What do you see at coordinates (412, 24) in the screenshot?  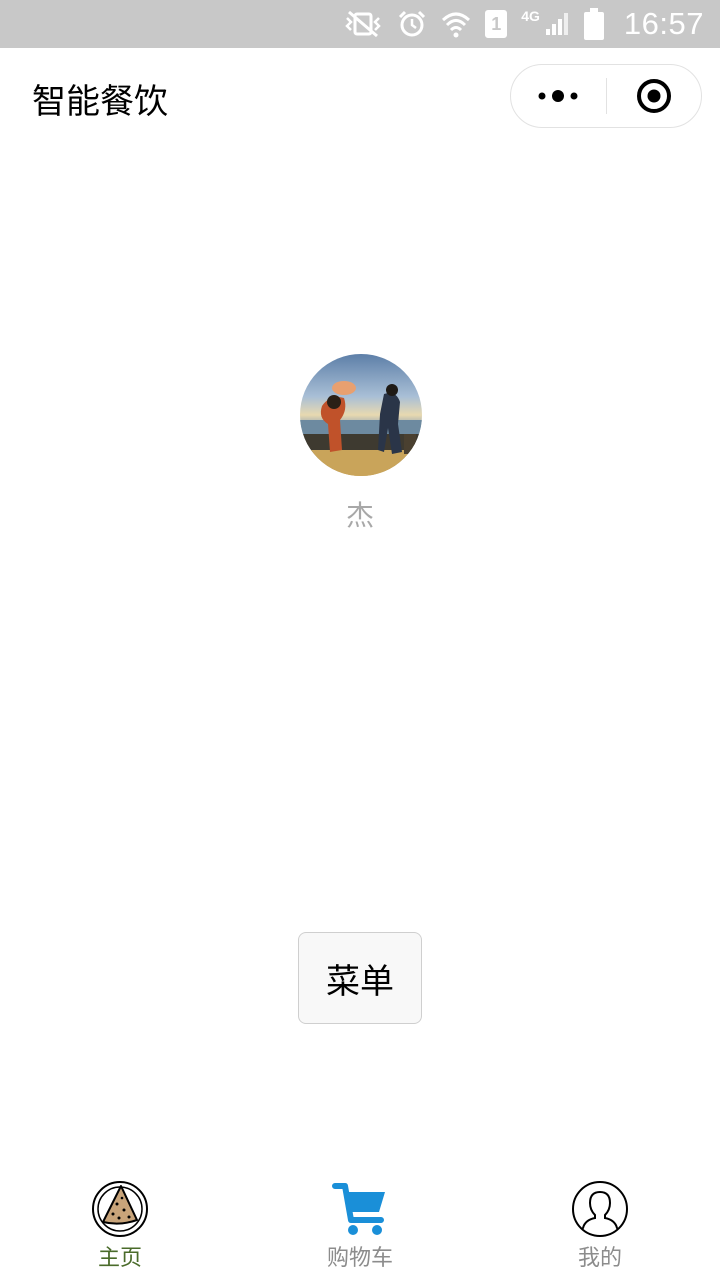 I see `alarm-icon` at bounding box center [412, 24].